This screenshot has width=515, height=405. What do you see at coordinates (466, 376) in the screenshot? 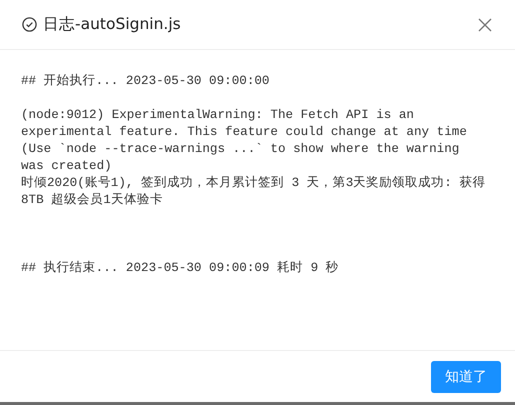
I see `ok-button: 知道了` at bounding box center [466, 376].